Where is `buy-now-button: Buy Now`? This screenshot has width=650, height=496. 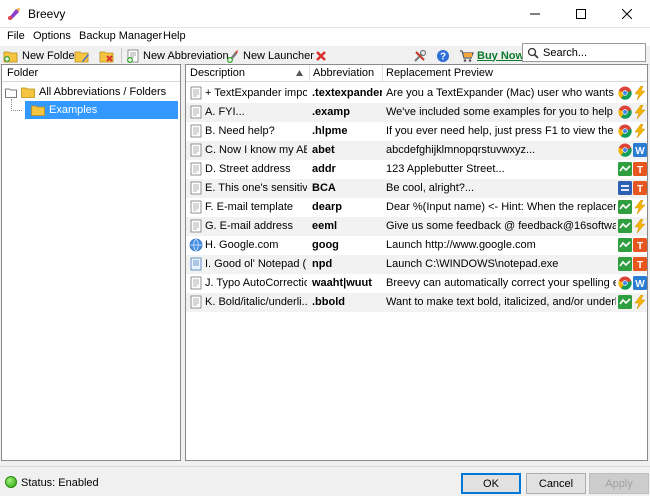 buy-now-button: Buy Now is located at coordinates (491, 55).